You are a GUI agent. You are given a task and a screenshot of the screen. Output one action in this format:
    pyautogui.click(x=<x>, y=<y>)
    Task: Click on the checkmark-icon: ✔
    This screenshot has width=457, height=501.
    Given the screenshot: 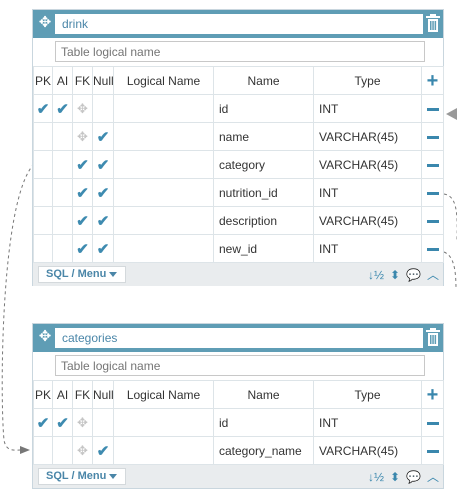 What is the action you would take?
    pyautogui.click(x=103, y=137)
    